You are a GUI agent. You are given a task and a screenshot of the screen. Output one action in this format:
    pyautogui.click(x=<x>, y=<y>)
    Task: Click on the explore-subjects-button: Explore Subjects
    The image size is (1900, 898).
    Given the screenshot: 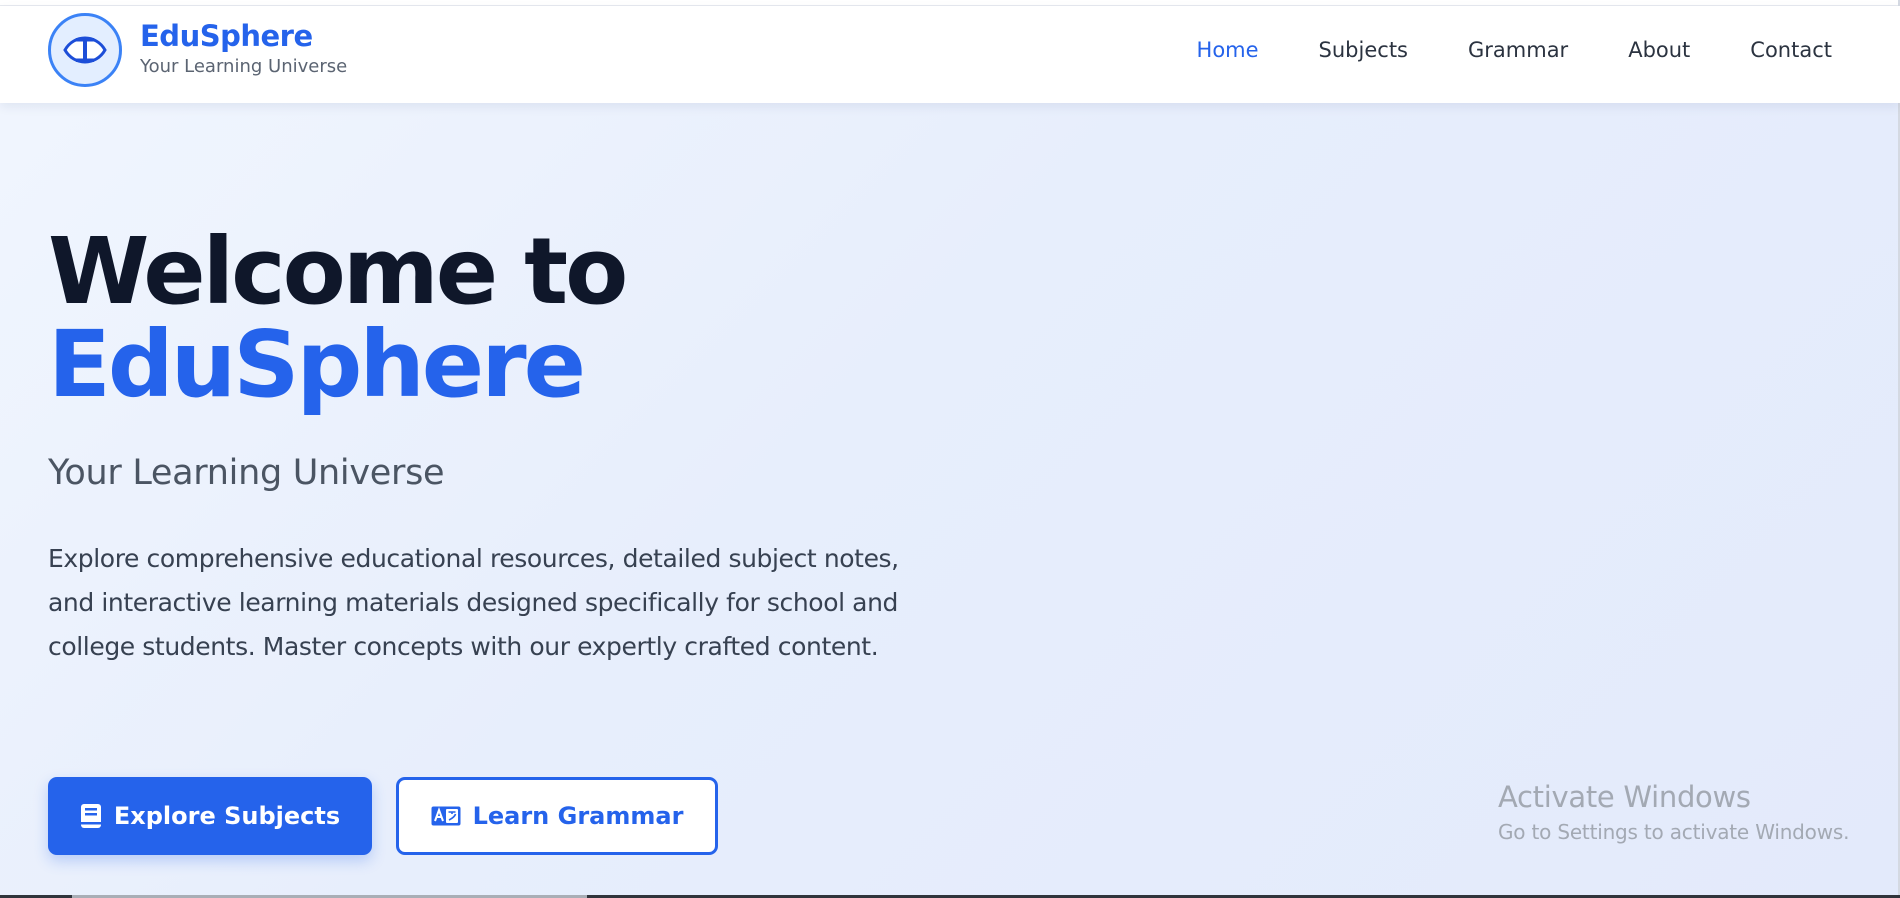 What is the action you would take?
    pyautogui.click(x=210, y=816)
    